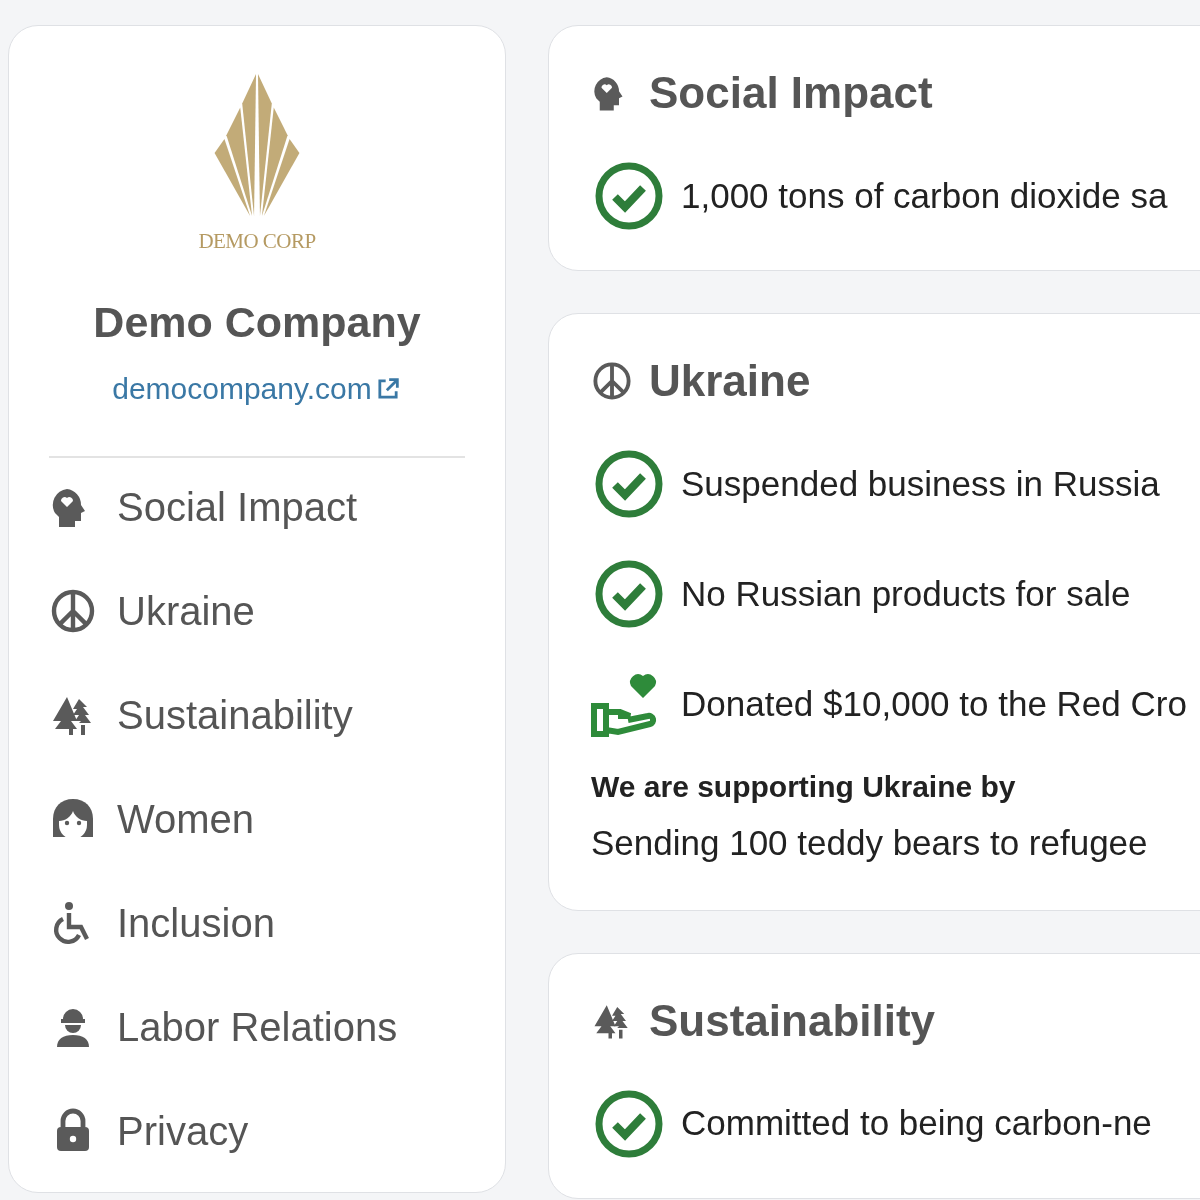 The image size is (1200, 1200). I want to click on nav-link: Labor Relations, so click(257, 1027).